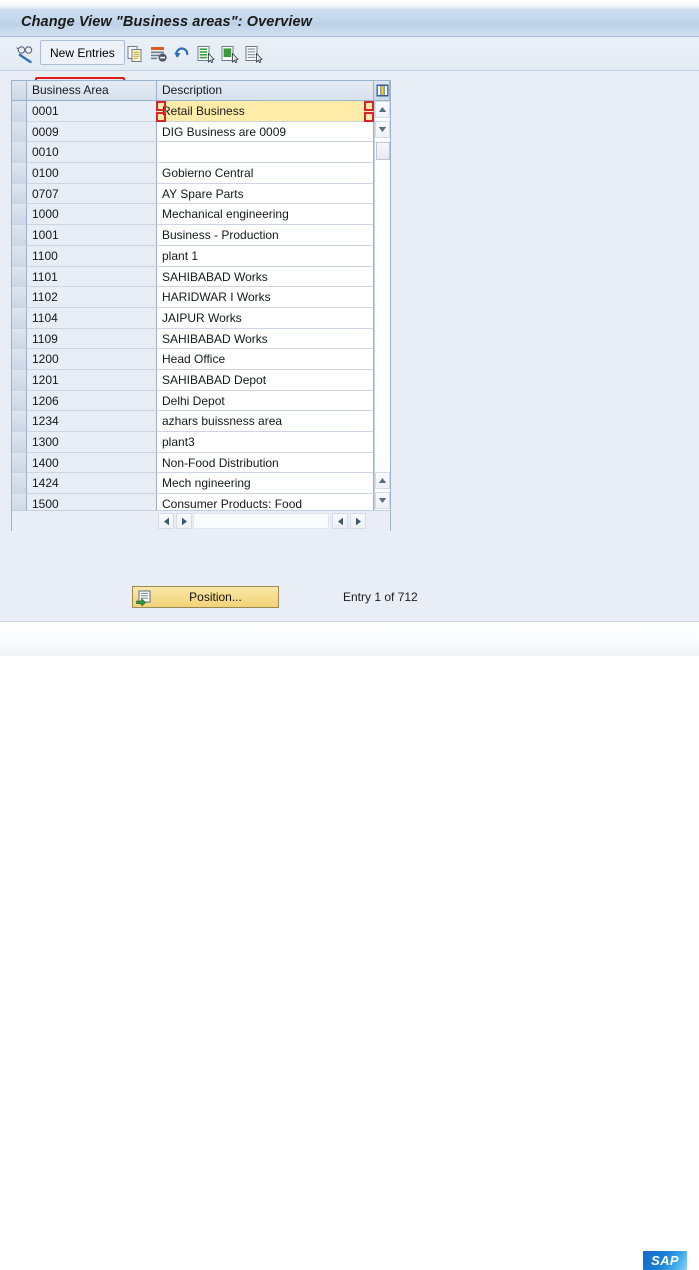 This screenshot has width=699, height=1270. I want to click on table-row: 0001 Retail Business, so click(193, 111).